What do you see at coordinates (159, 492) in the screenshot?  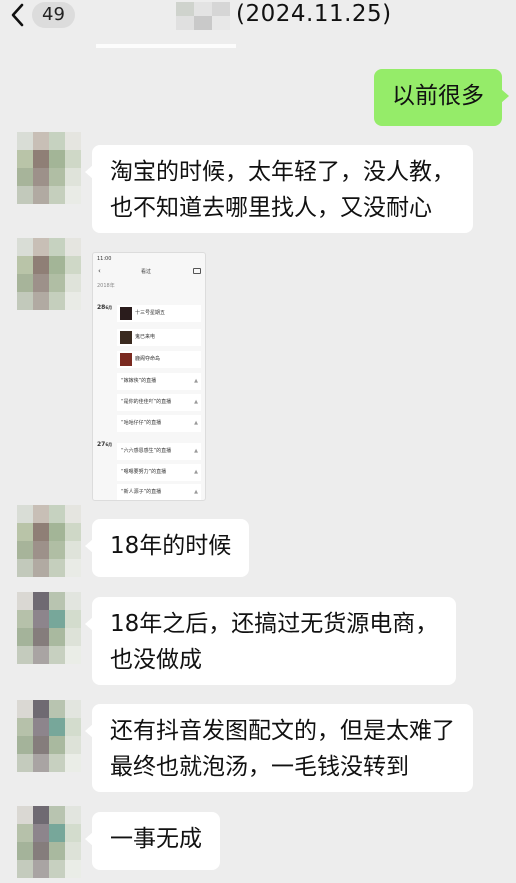 I see `history-item: “新人源子”的直播 ▲` at bounding box center [159, 492].